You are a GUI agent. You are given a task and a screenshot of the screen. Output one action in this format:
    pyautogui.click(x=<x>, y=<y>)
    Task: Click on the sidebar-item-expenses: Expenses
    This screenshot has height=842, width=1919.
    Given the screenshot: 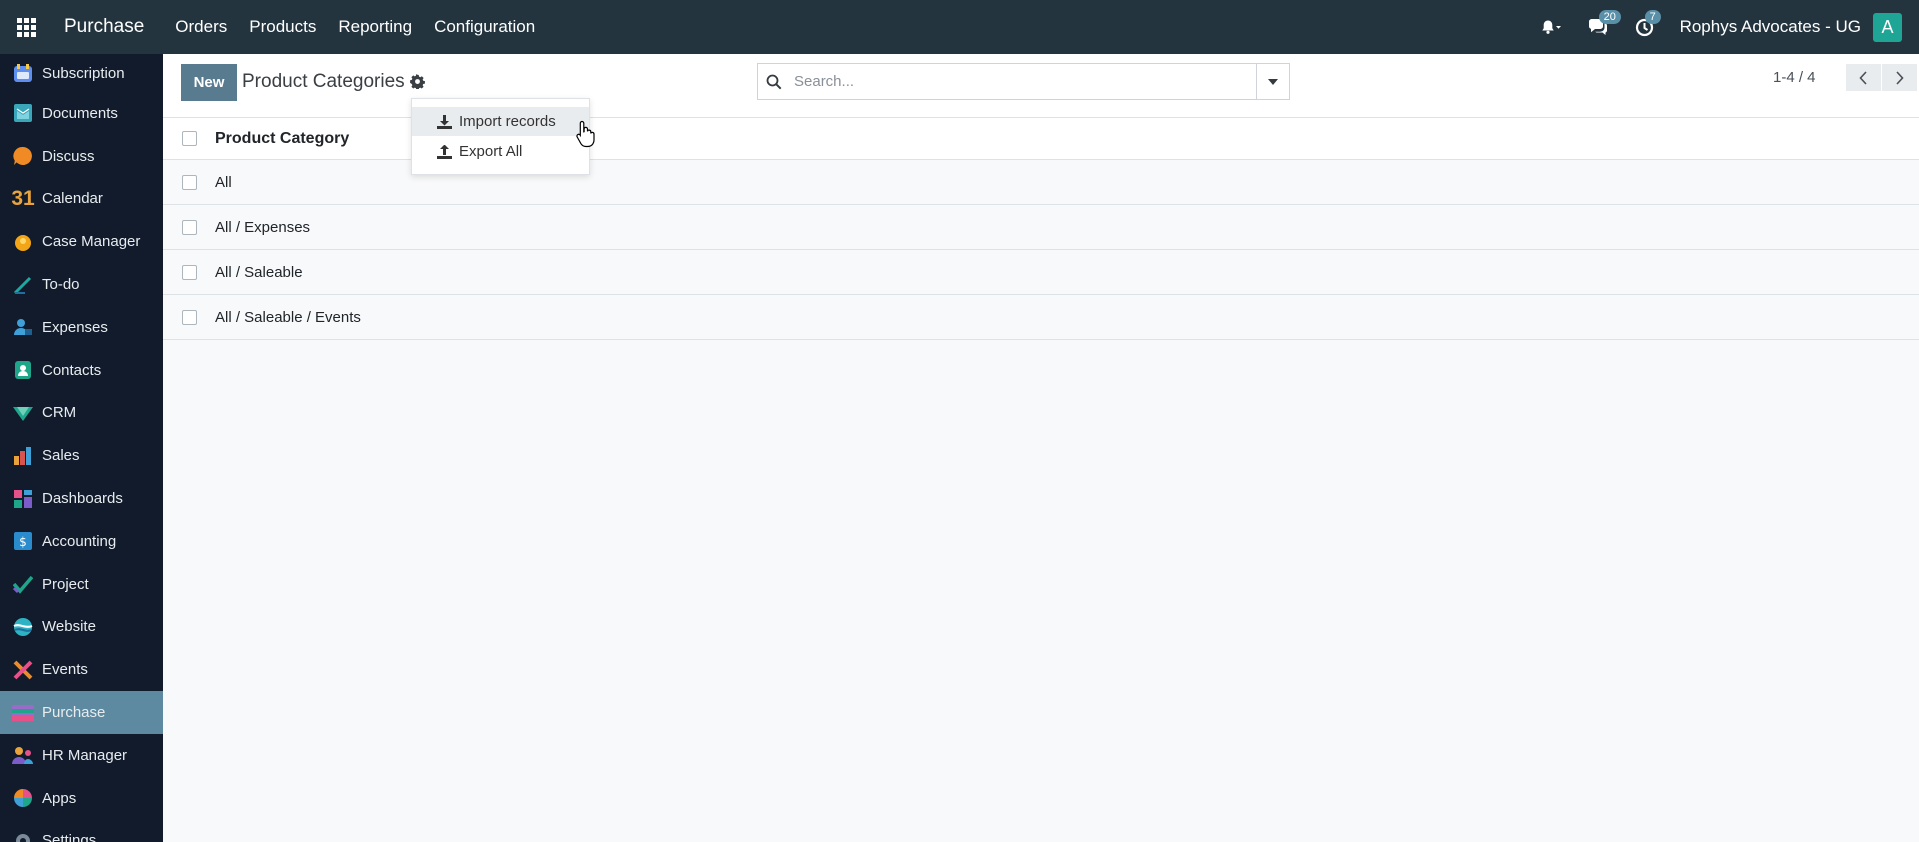 What is the action you would take?
    pyautogui.click(x=81, y=327)
    